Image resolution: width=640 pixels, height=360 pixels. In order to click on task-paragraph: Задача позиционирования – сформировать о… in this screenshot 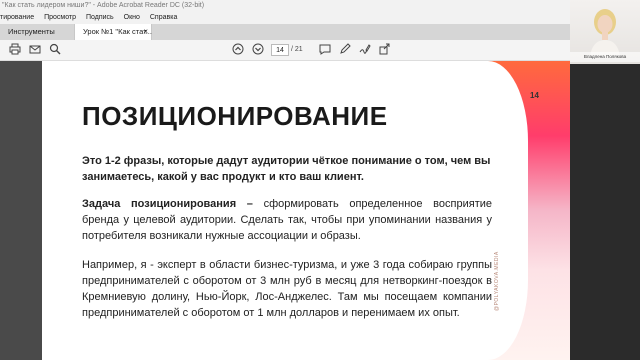, I will do `click(287, 220)`.